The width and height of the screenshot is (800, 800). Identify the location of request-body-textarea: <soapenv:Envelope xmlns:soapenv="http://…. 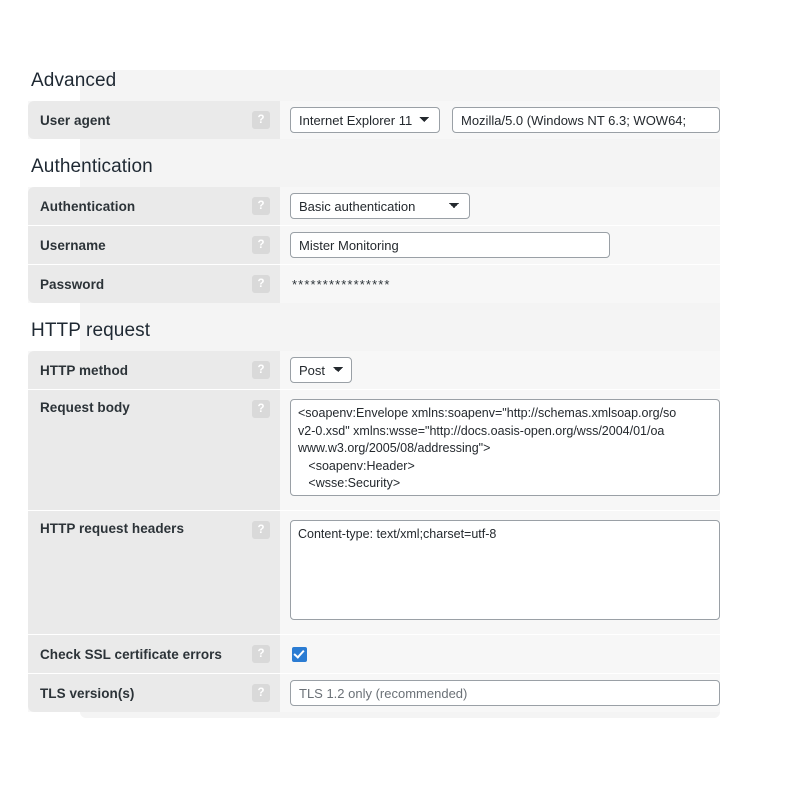
(505, 447).